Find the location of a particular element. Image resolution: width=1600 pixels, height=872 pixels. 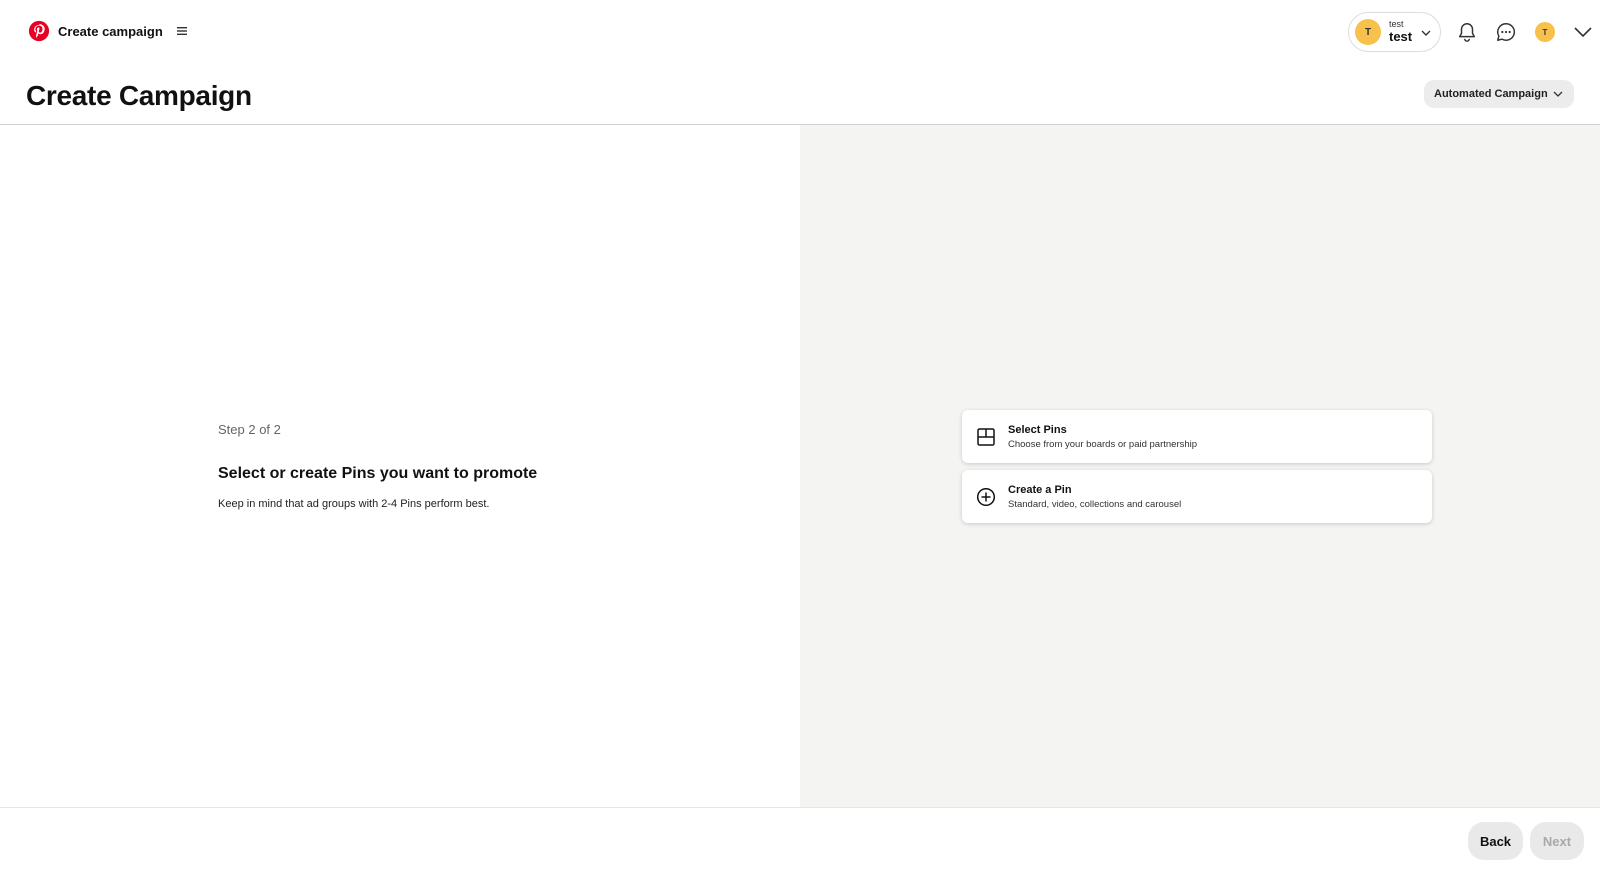

chat-icon is located at coordinates (1506, 32).